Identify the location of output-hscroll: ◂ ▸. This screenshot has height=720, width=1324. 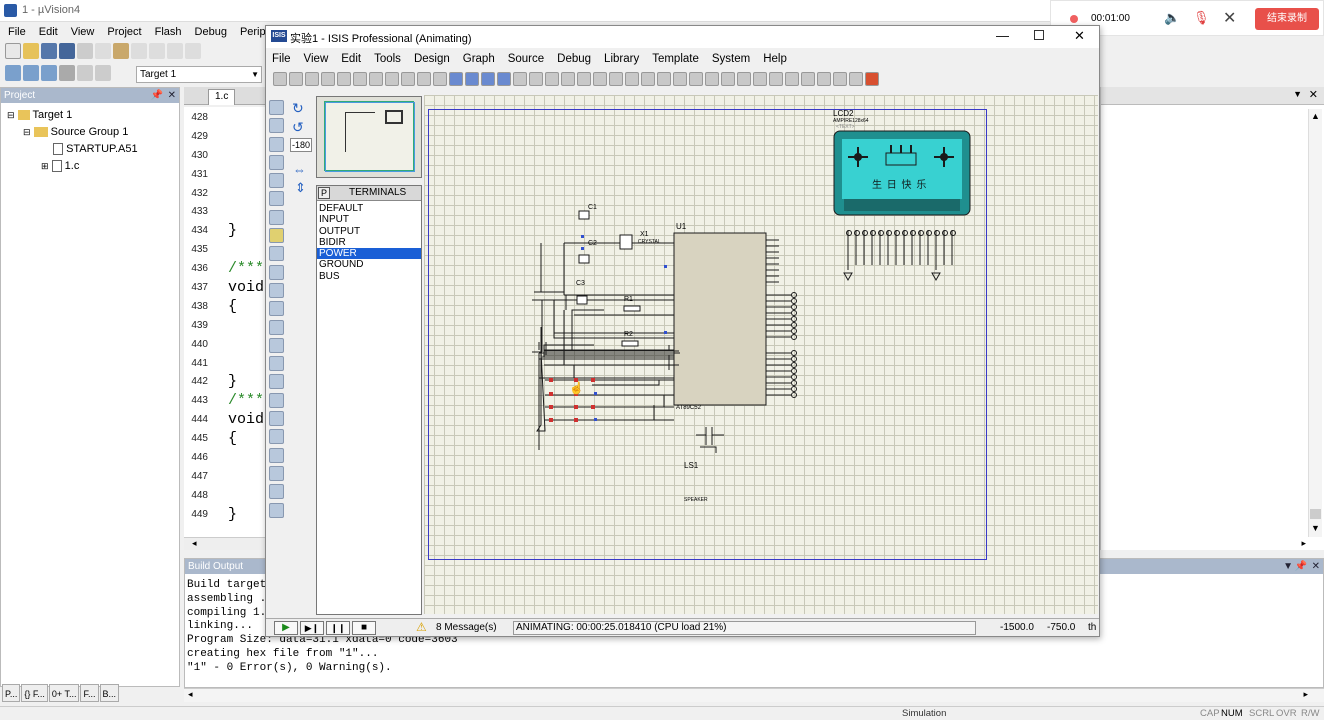
(754, 695).